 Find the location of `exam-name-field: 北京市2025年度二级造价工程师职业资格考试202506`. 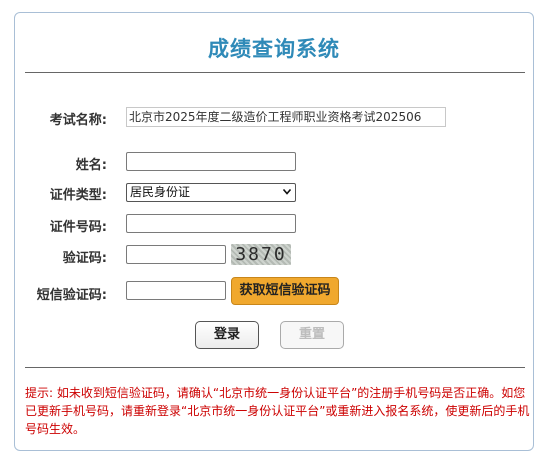

exam-name-field: 北京市2025年度二级造价工程师职业资格考试202506 is located at coordinates (286, 117).